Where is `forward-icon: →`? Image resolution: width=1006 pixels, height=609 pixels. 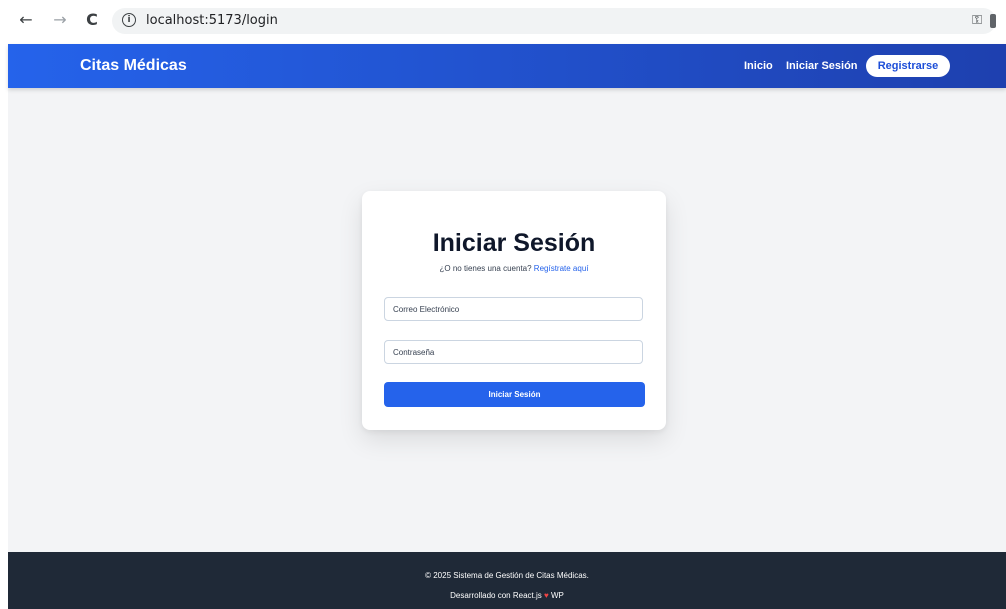
forward-icon: → is located at coordinates (60, 20).